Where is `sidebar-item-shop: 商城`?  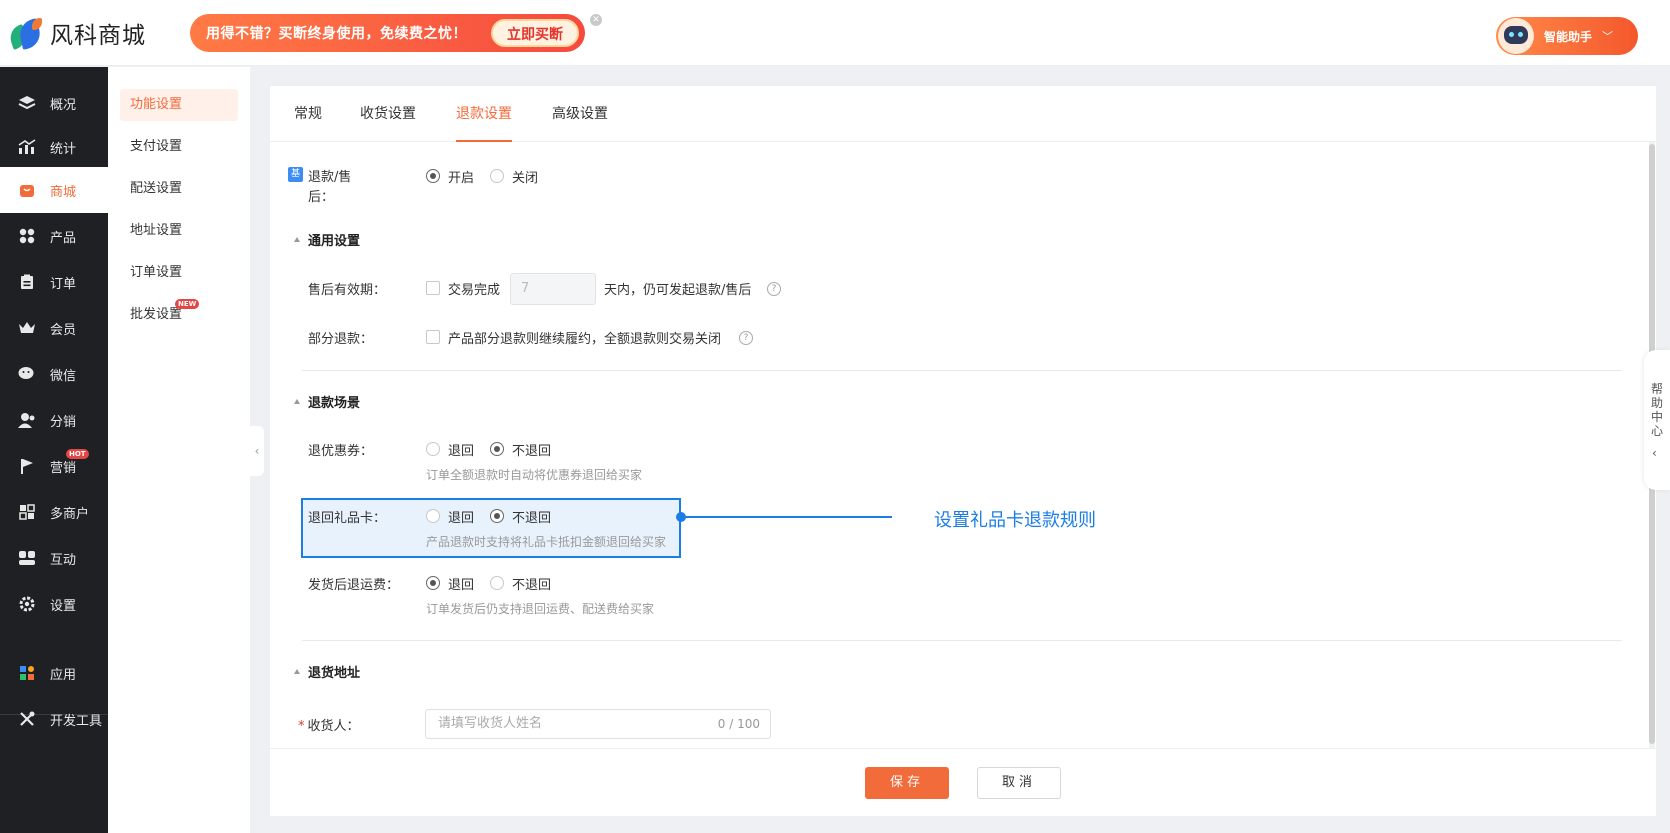
sidebar-item-shop: 商城 is located at coordinates (54, 190).